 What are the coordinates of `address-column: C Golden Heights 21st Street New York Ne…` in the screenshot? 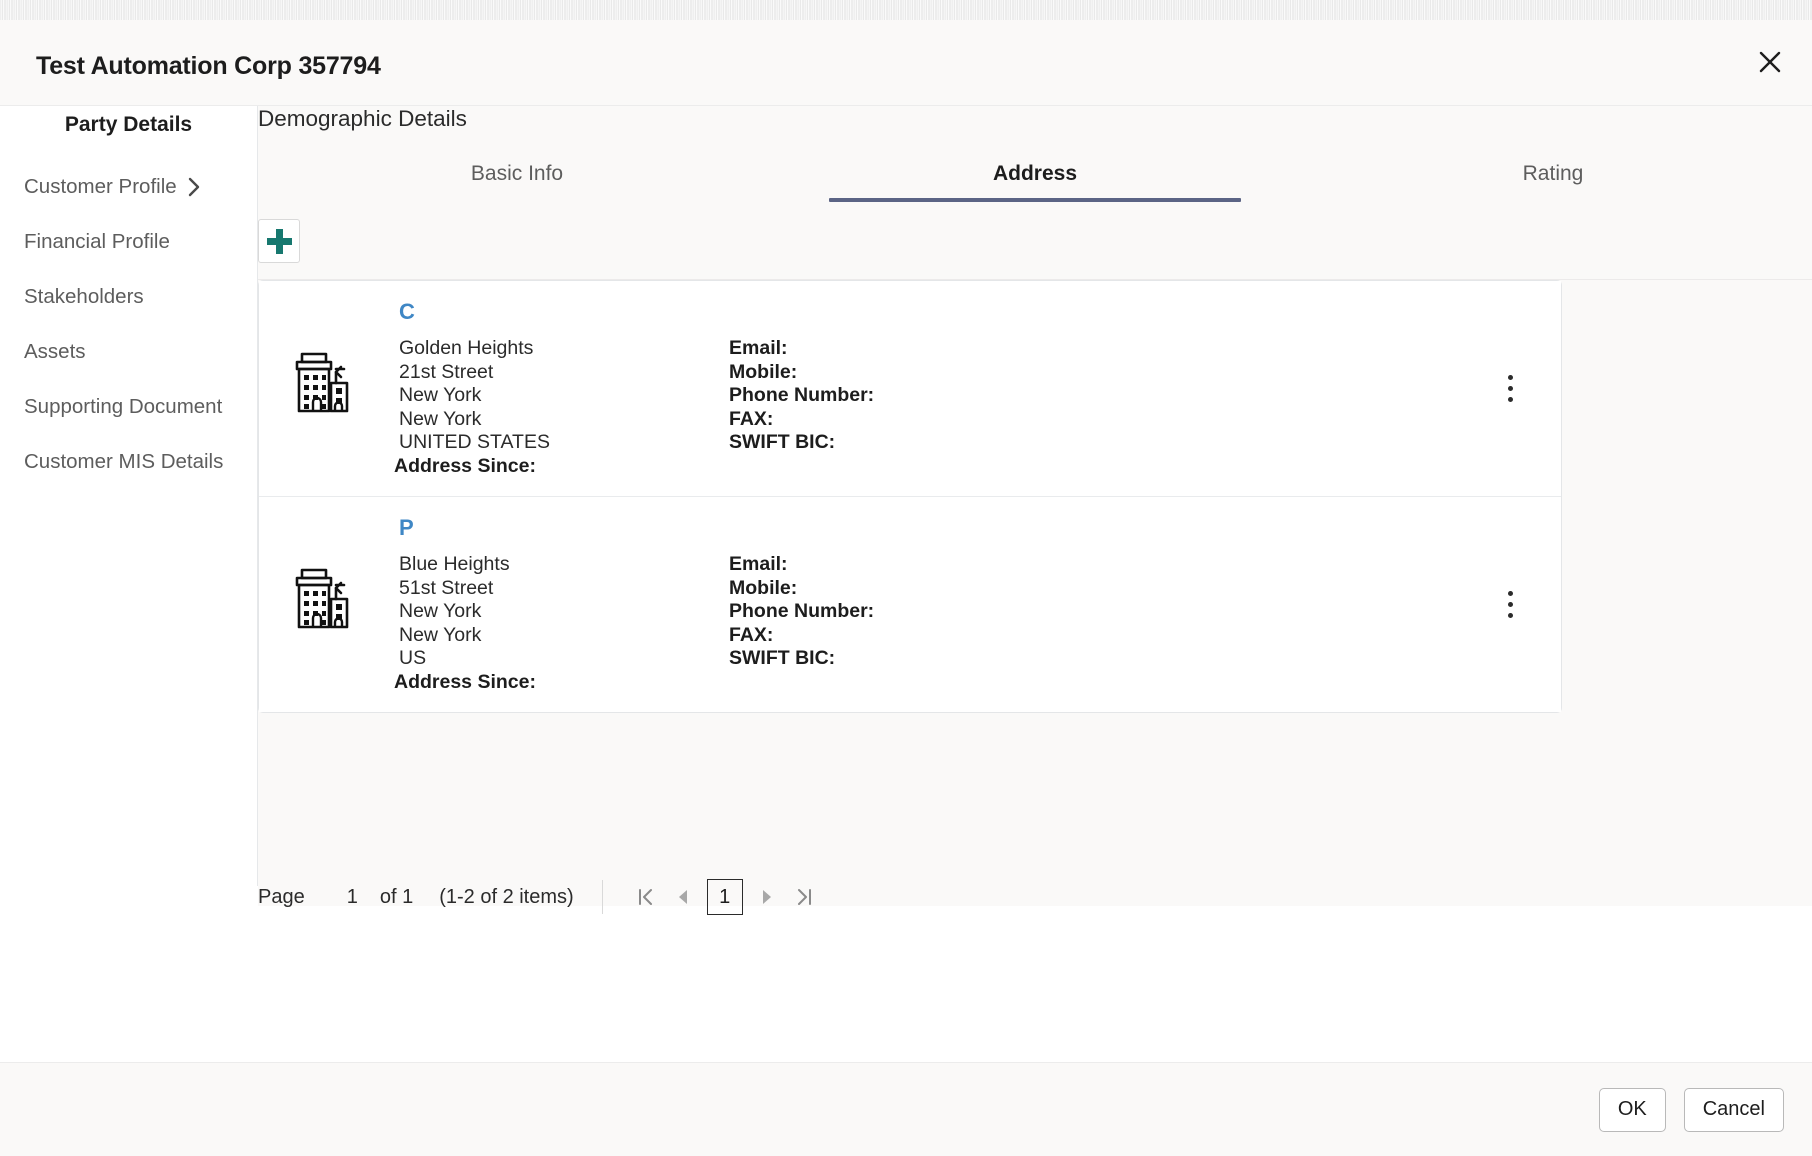 It's located at (561, 388).